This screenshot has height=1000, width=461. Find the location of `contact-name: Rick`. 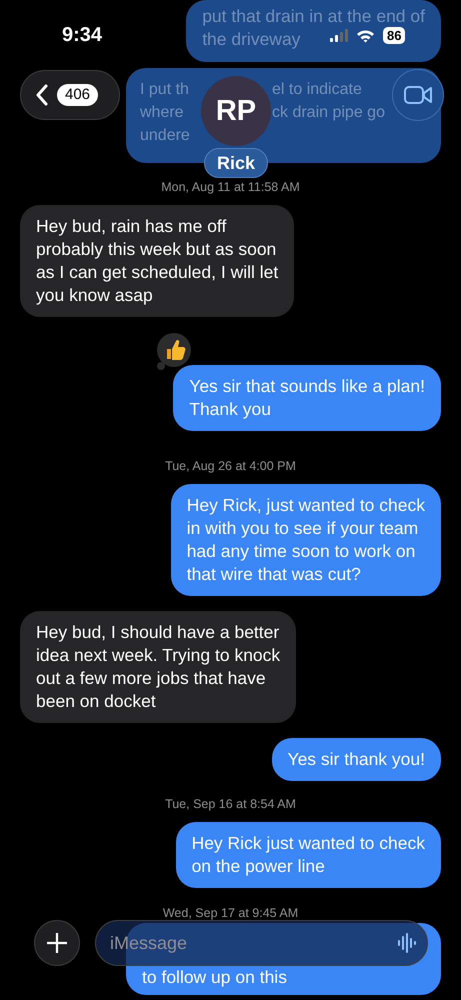

contact-name: Rick is located at coordinates (236, 163).